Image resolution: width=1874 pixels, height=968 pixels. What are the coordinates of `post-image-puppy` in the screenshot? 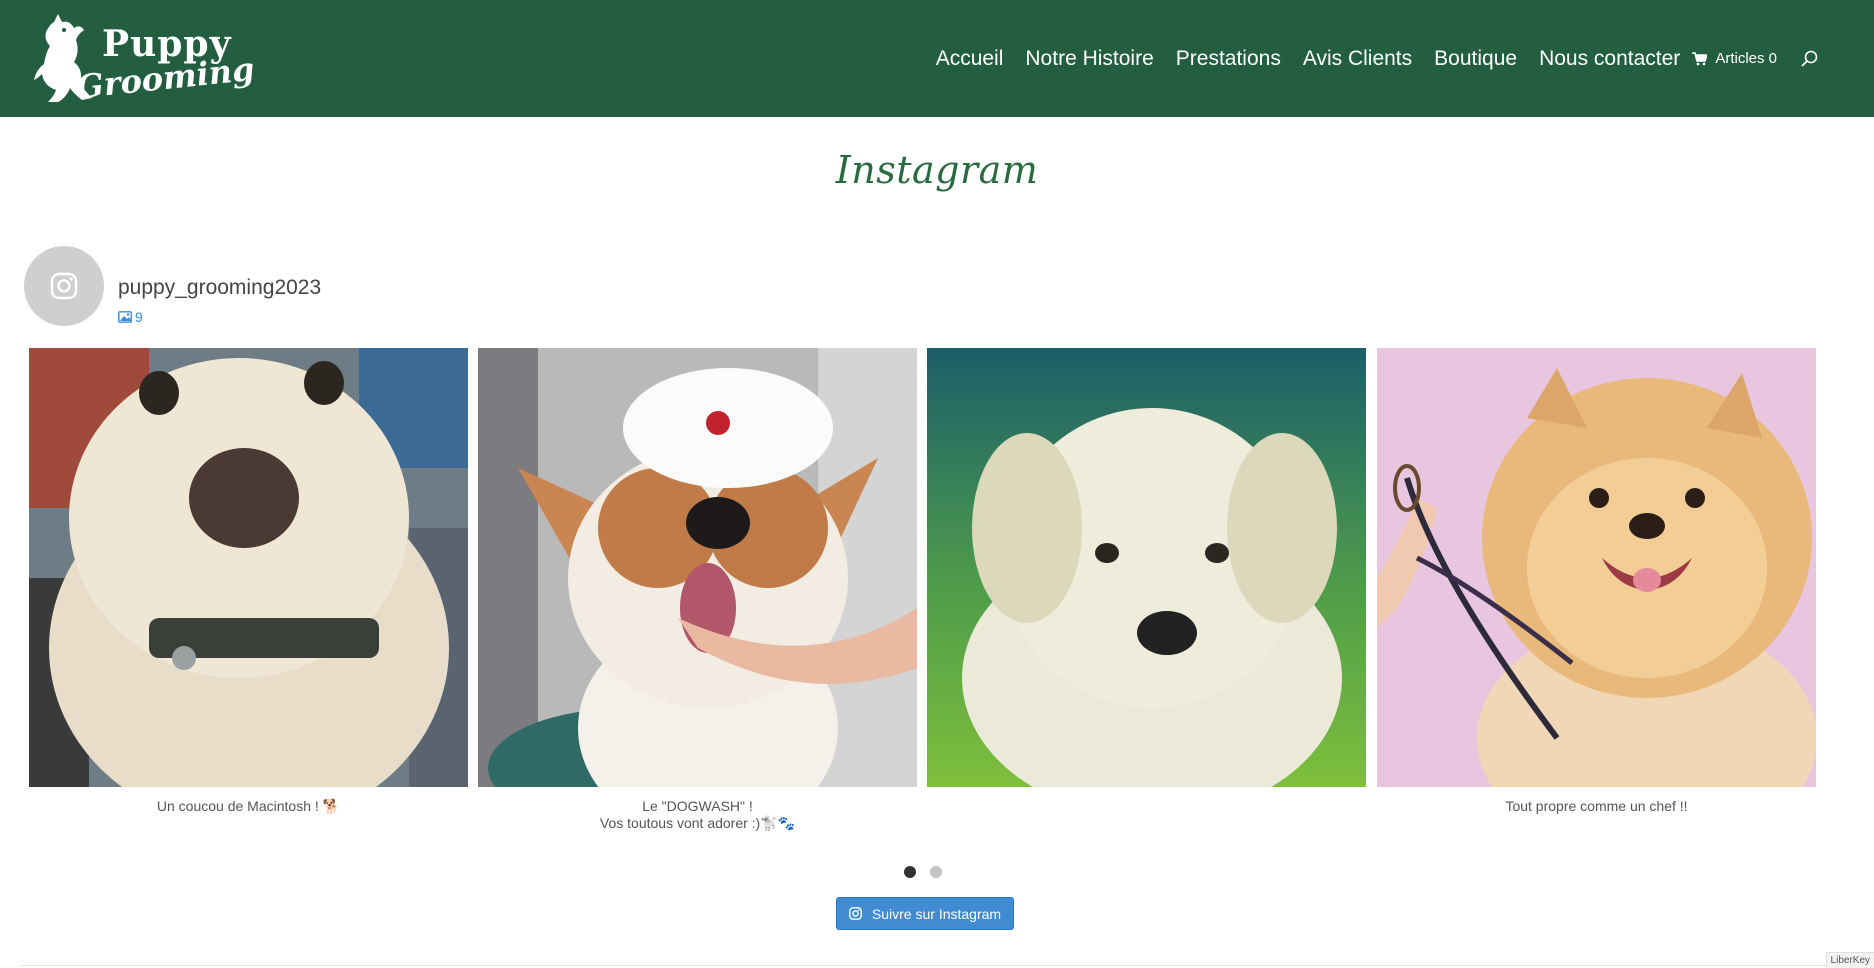 It's located at (1146, 567).